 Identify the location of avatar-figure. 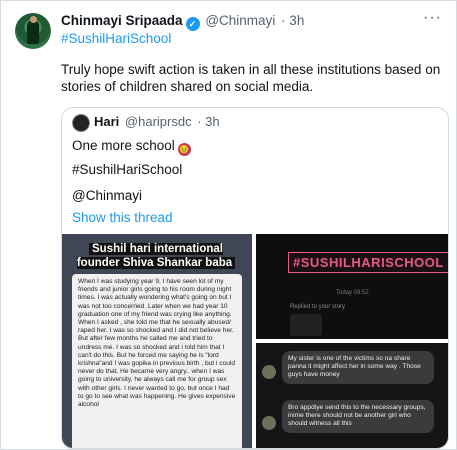
(33, 32).